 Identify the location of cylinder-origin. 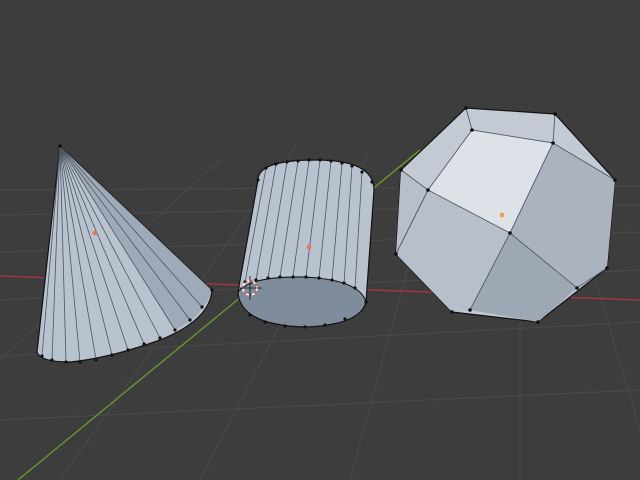
(309, 247).